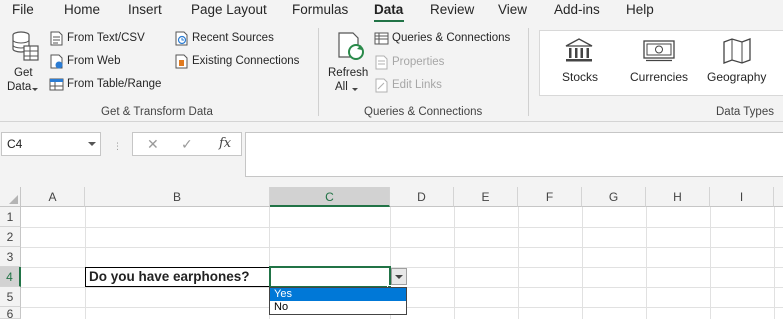  What do you see at coordinates (351, 46) in the screenshot?
I see `refresh-icon` at bounding box center [351, 46].